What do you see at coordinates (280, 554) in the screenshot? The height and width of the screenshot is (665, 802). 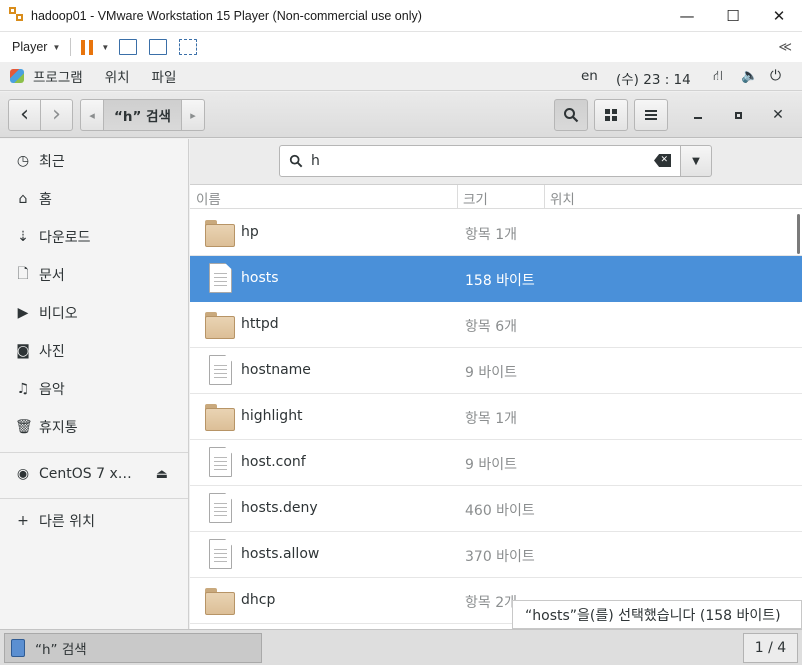 I see `file-name: hosts.allow` at bounding box center [280, 554].